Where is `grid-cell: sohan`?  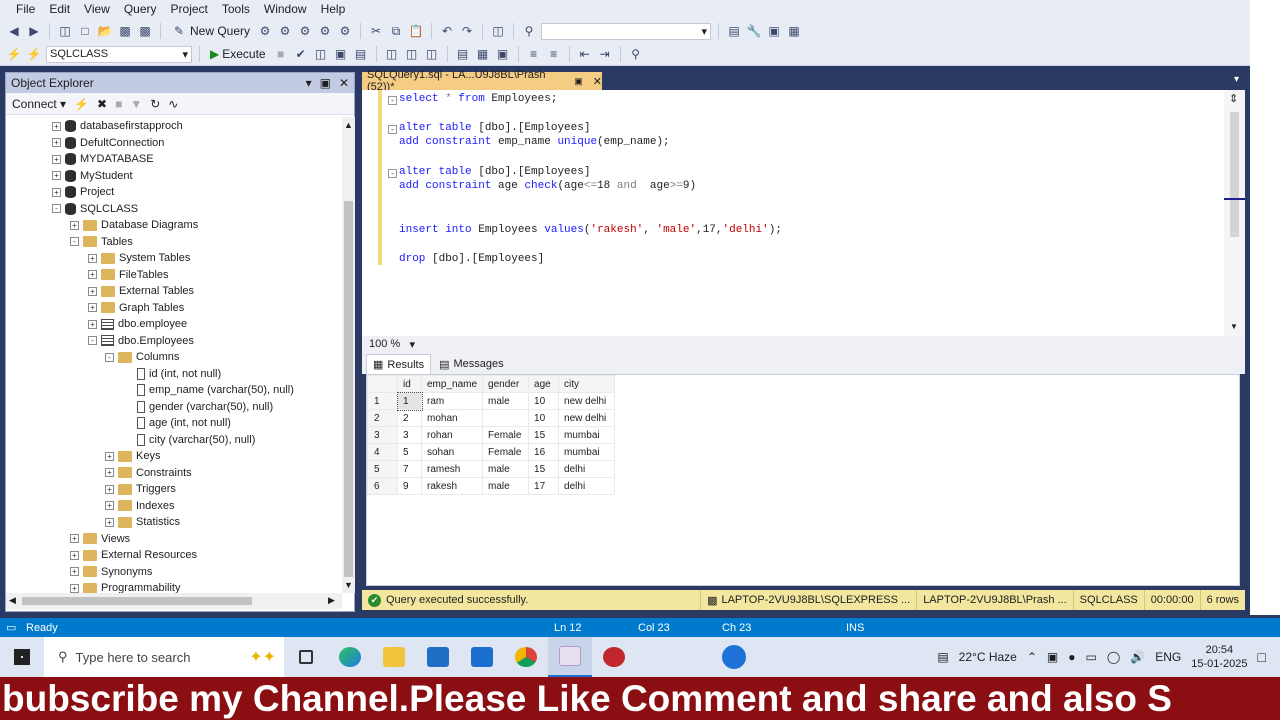
grid-cell: sohan is located at coordinates (452, 452).